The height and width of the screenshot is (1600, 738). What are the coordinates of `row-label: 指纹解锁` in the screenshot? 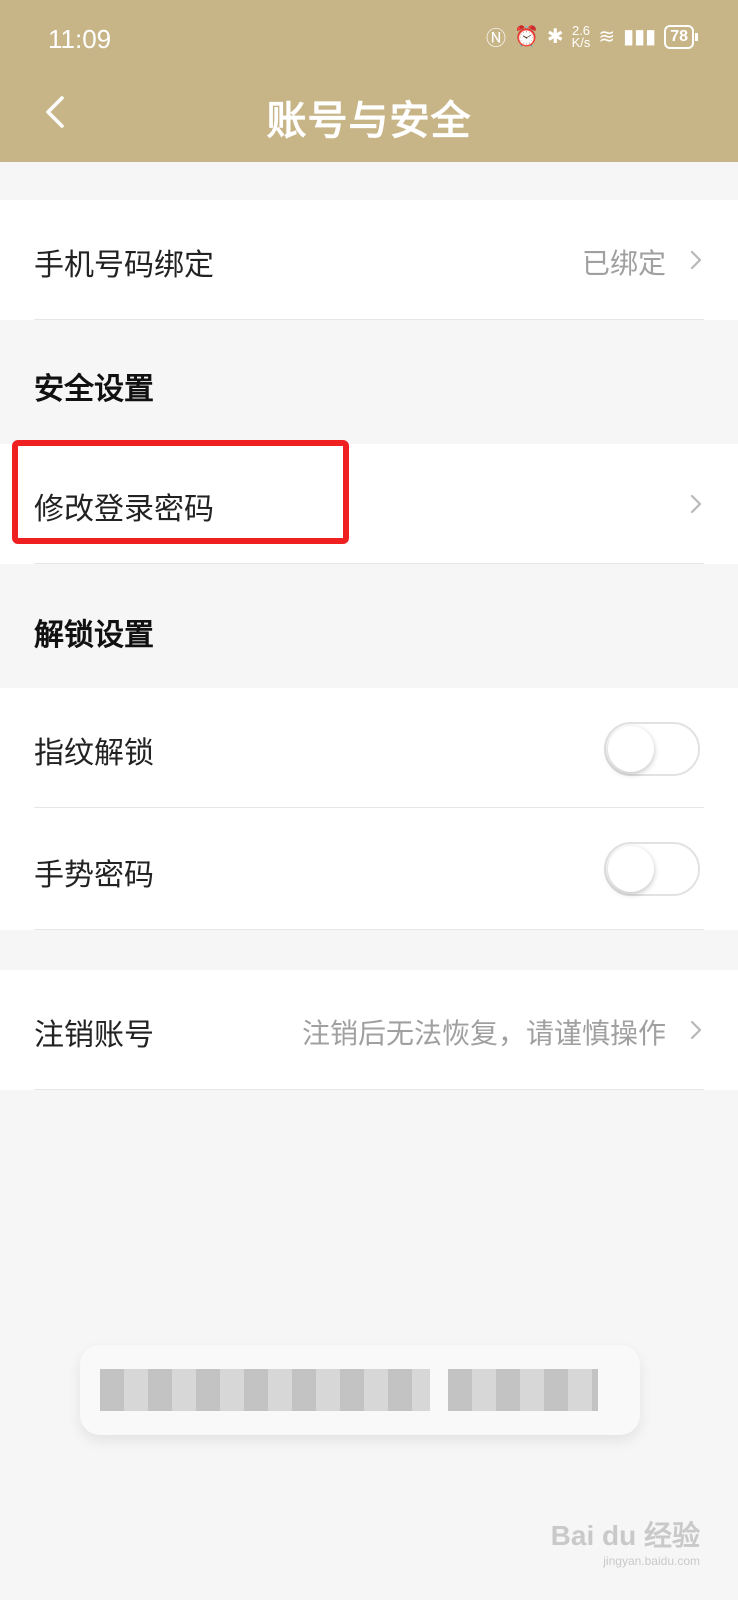 It's located at (94, 753).